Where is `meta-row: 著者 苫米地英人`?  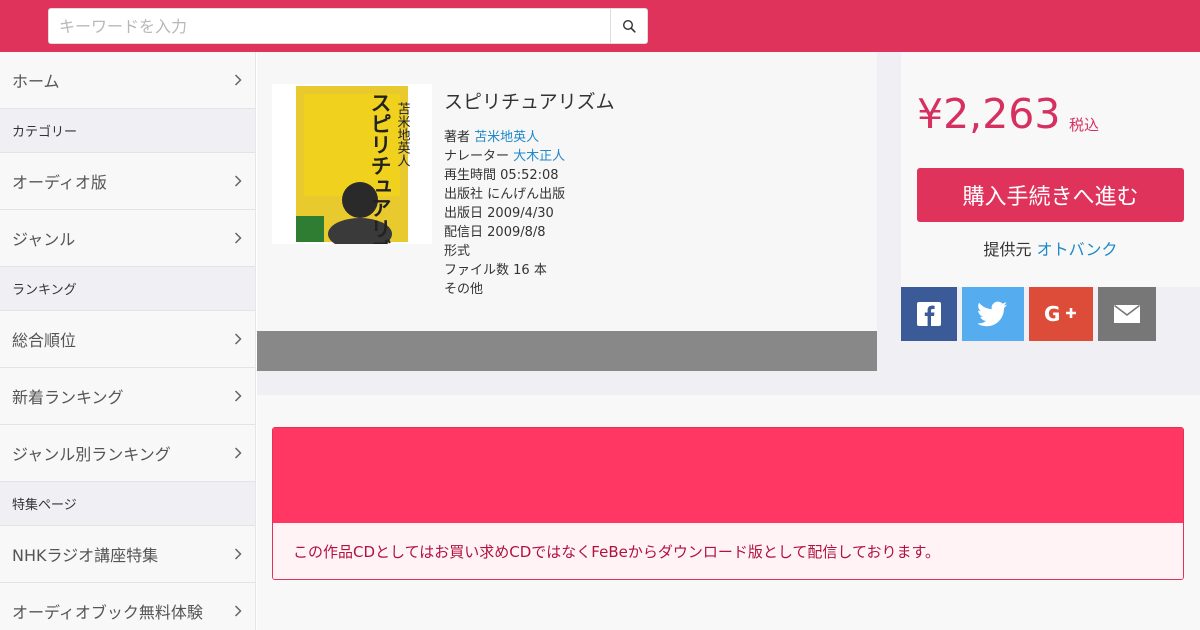
meta-row: 著者 苫米地英人 is located at coordinates (504, 137).